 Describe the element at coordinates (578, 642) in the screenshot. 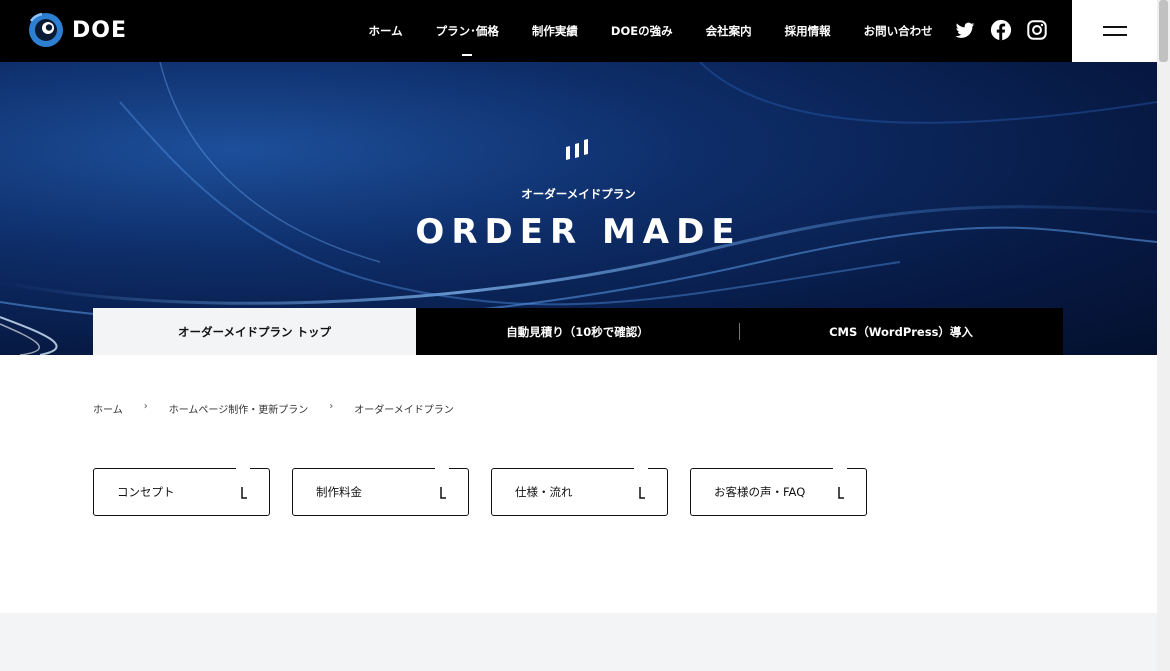

I see `next-section-background` at that location.